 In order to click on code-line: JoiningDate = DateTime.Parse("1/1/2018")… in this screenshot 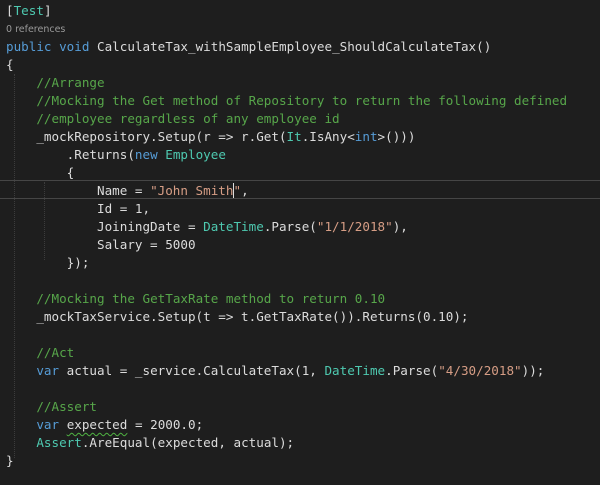, I will do `click(207, 227)`.